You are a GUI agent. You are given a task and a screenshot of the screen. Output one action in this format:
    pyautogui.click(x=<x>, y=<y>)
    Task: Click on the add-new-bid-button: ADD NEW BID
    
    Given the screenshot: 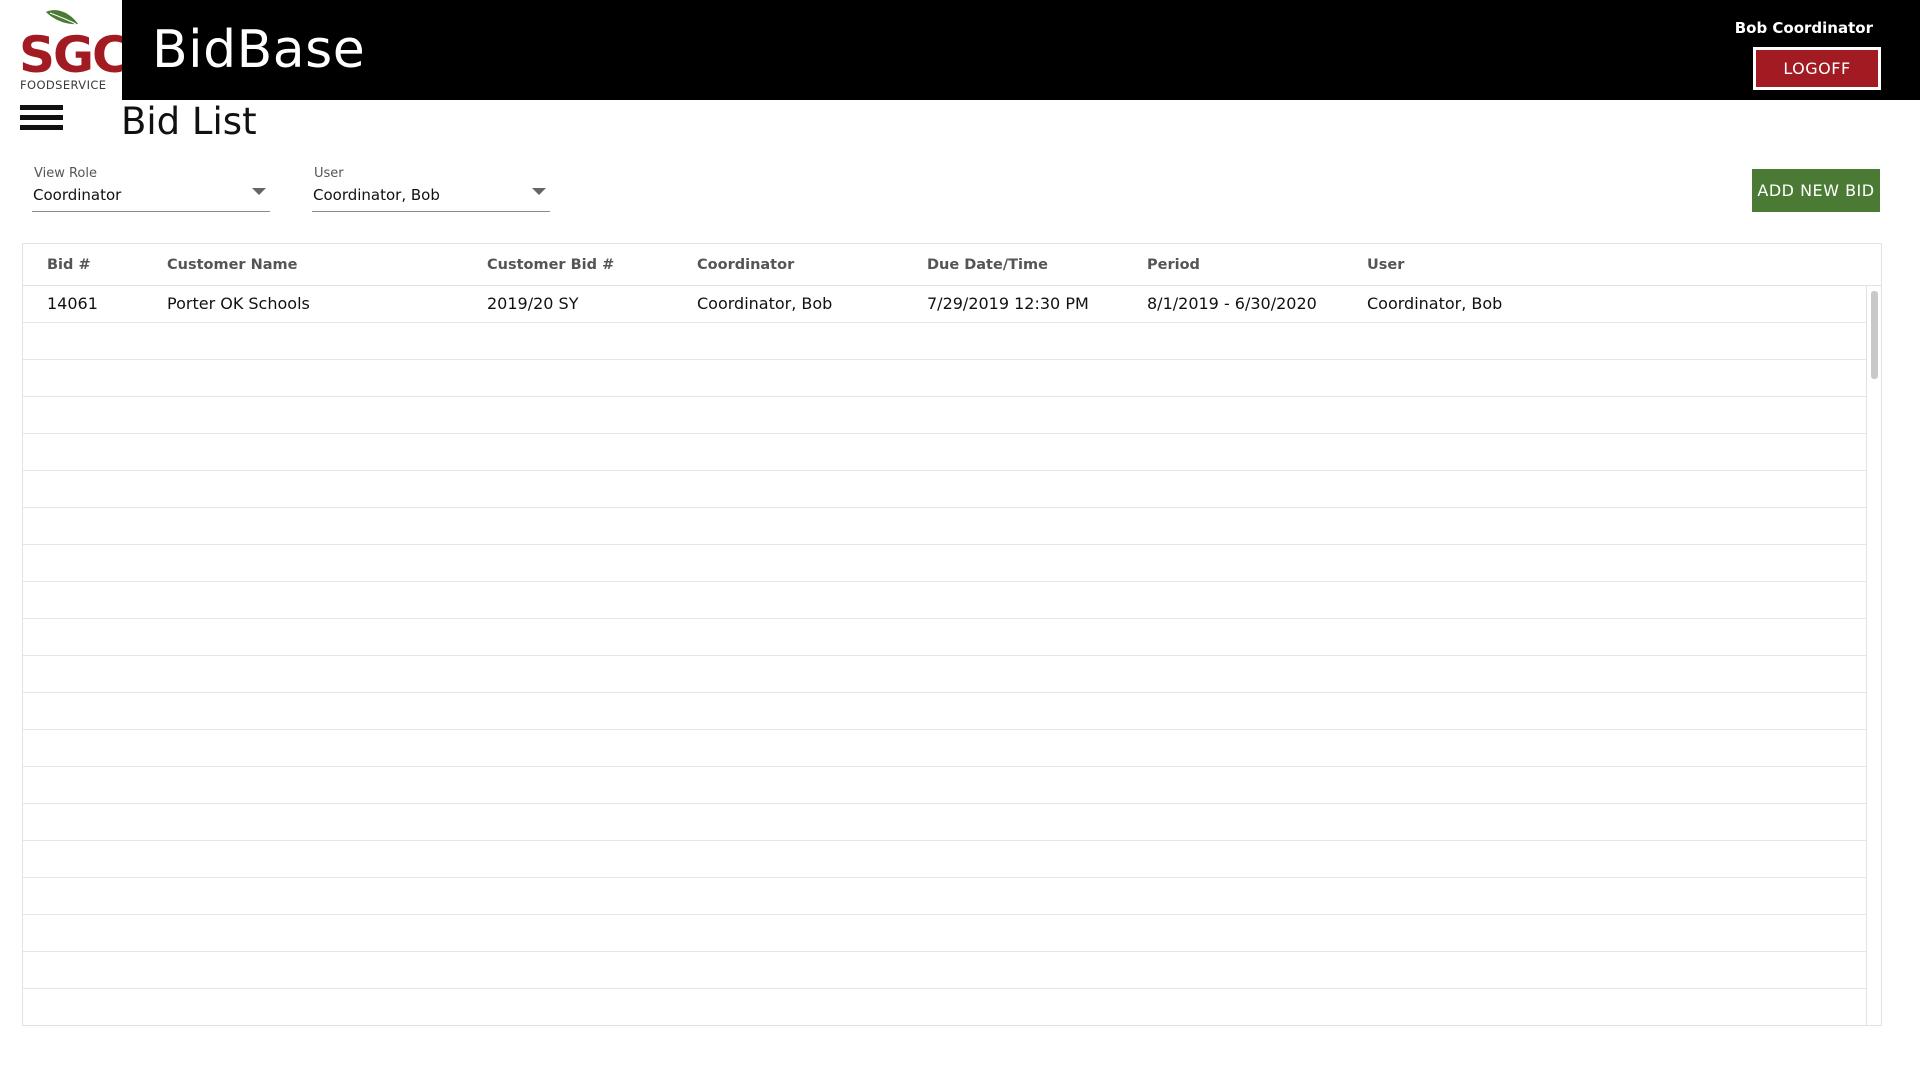 What is the action you would take?
    pyautogui.click(x=1816, y=190)
    